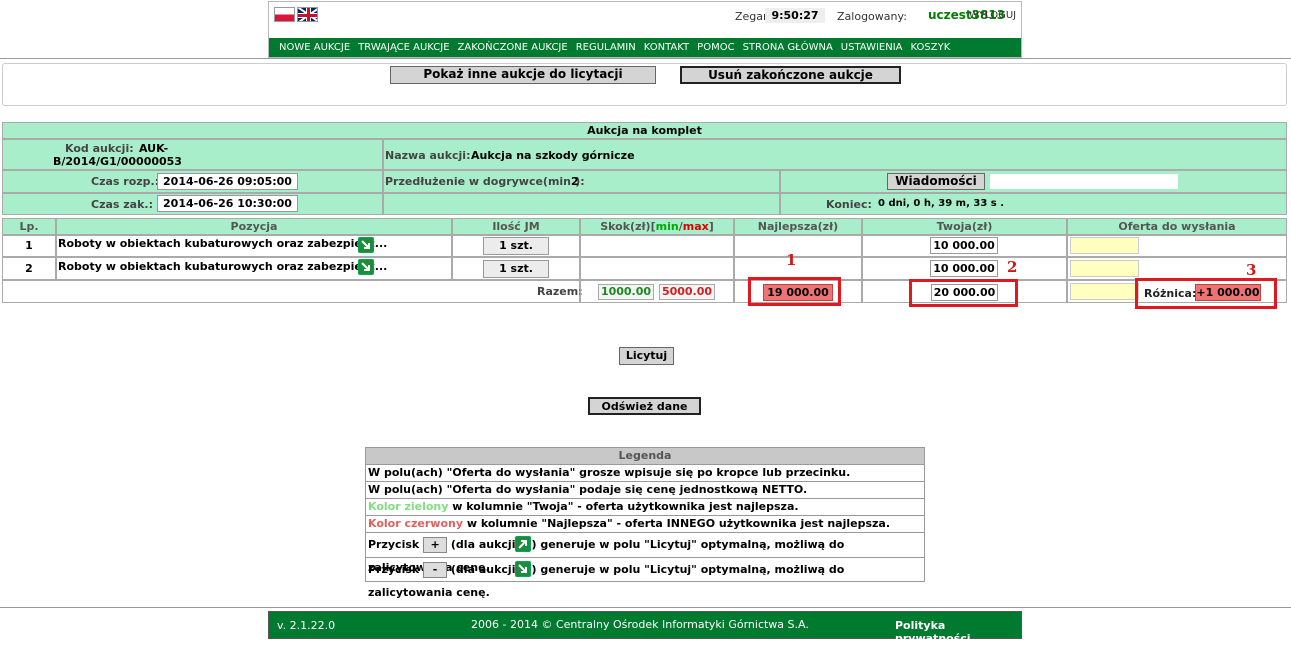  Describe the element at coordinates (644, 406) in the screenshot. I see `refresh-button: Odśwież dane` at that location.